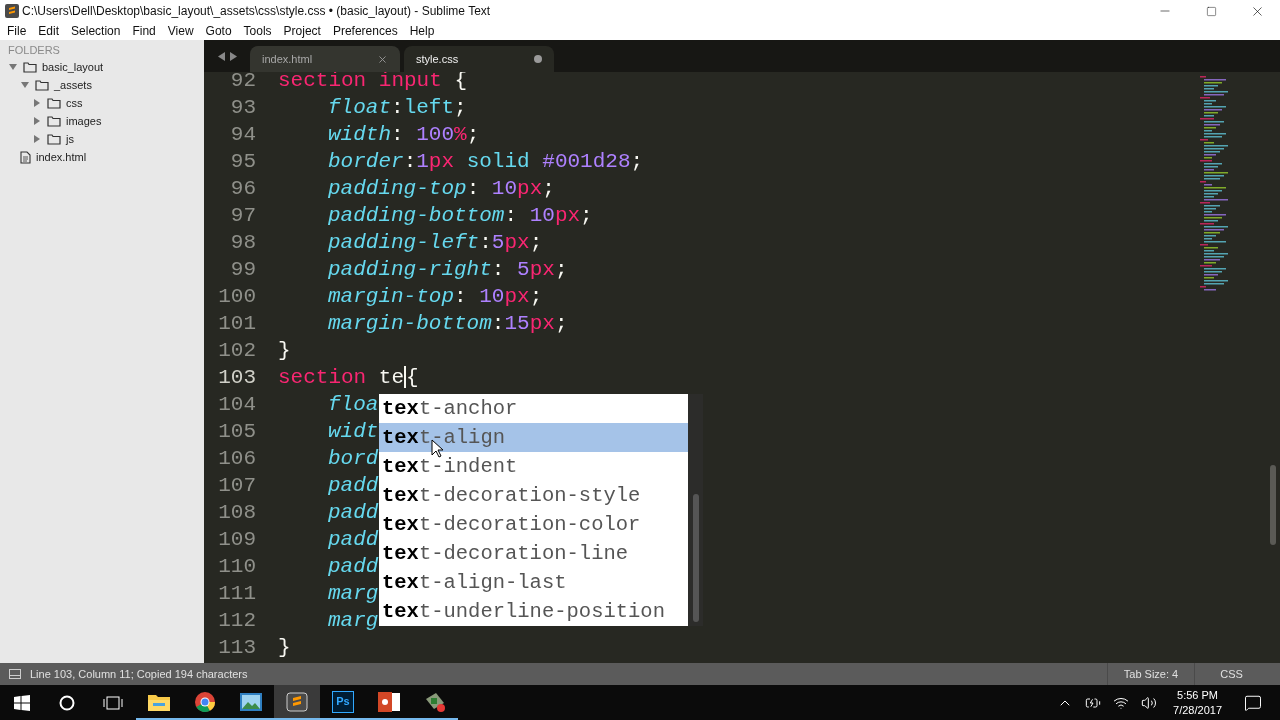 The height and width of the screenshot is (720, 1280). I want to click on line-number: 103, so click(236, 378).